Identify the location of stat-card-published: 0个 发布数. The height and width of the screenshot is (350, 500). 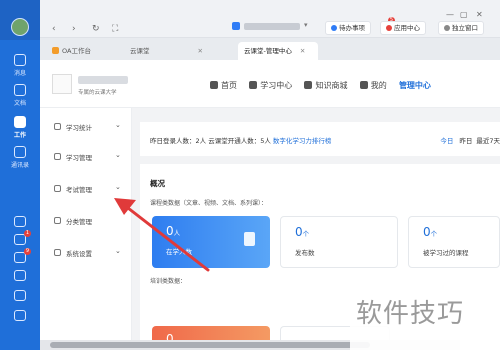
(339, 242).